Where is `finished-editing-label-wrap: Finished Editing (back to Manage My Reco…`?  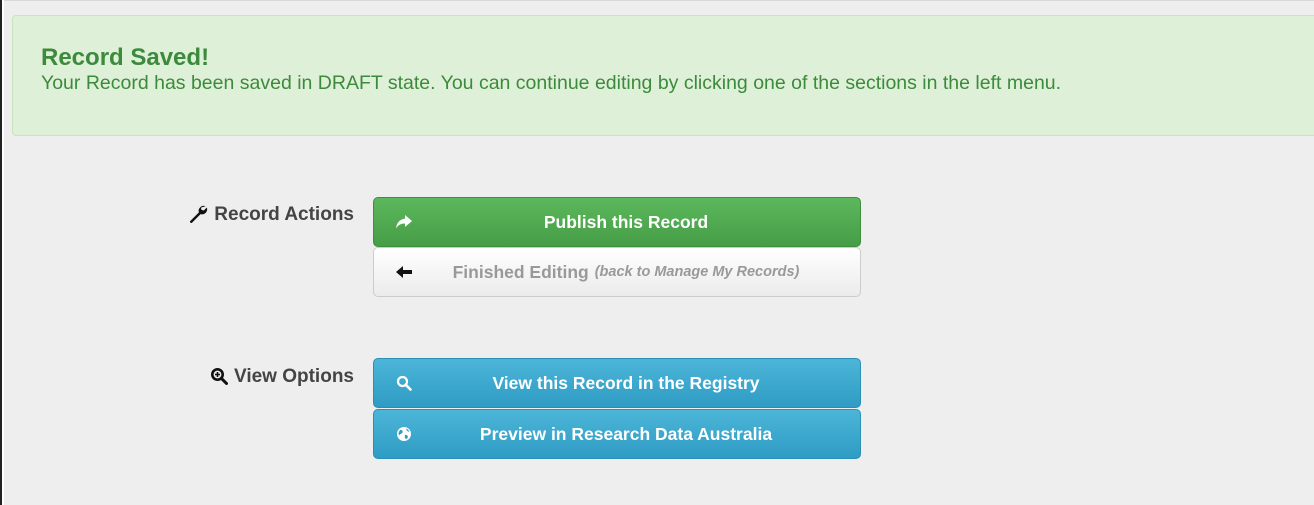 finished-editing-label-wrap: Finished Editing (back to Manage My Reco… is located at coordinates (617, 272).